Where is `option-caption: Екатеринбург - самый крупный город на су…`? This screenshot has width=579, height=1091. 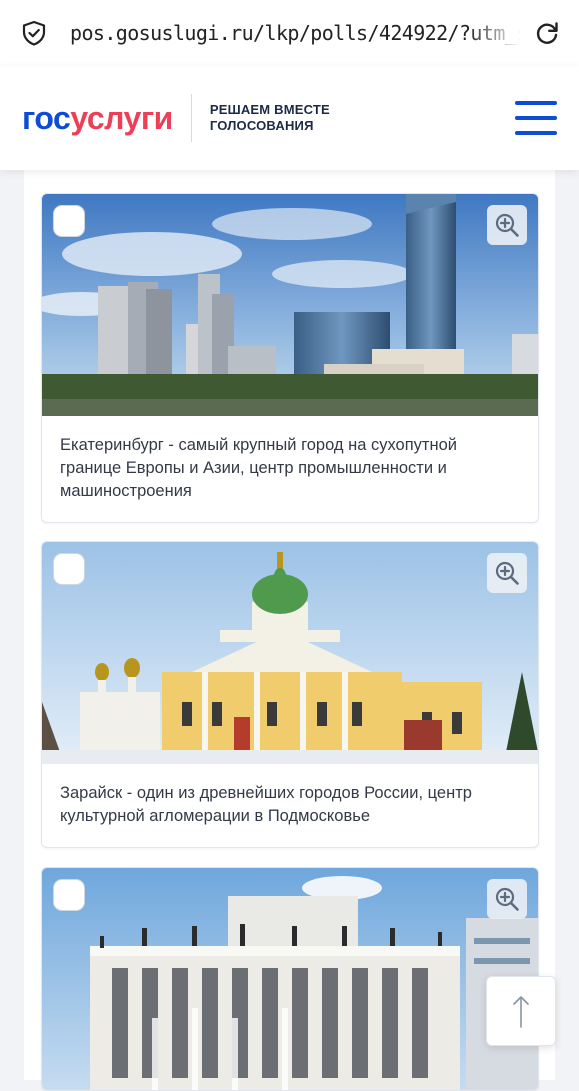
option-caption: Екатеринбург - самый крупный город на су… is located at coordinates (258, 468).